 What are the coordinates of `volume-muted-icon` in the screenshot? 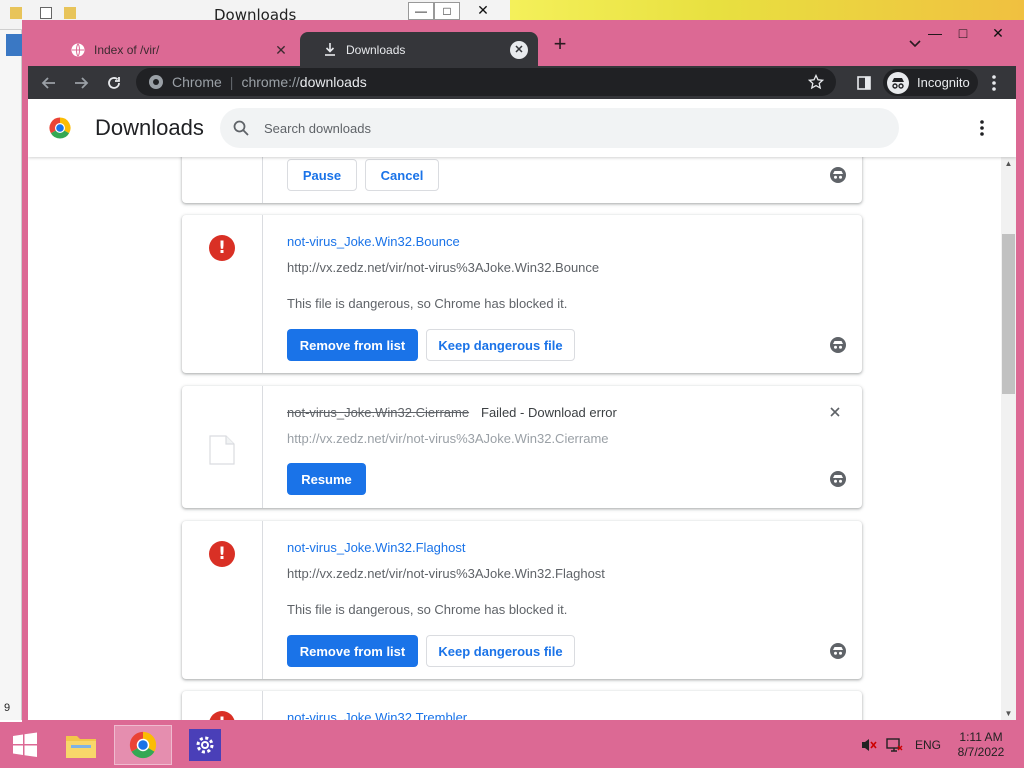 It's located at (869, 745).